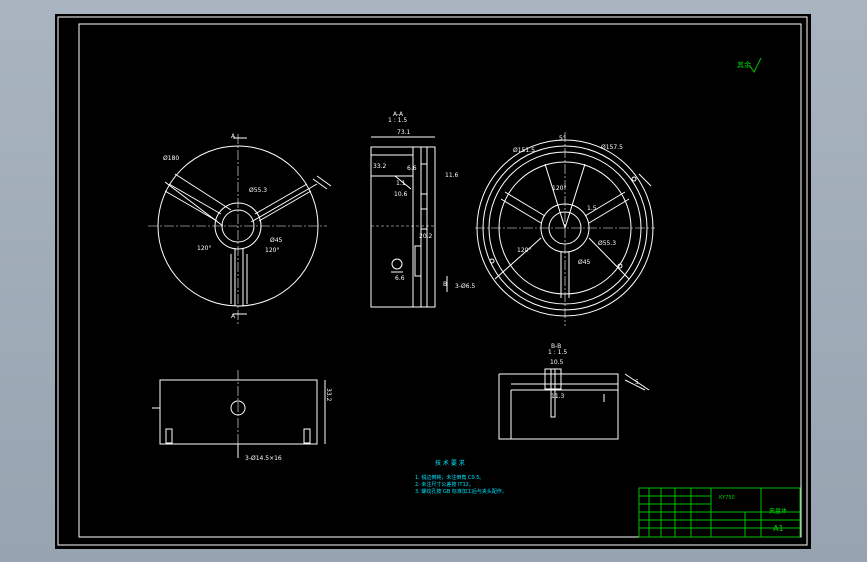 This screenshot has width=867, height=562. What do you see at coordinates (171, 158) in the screenshot?
I see `front-dia-outer: Ø180` at bounding box center [171, 158].